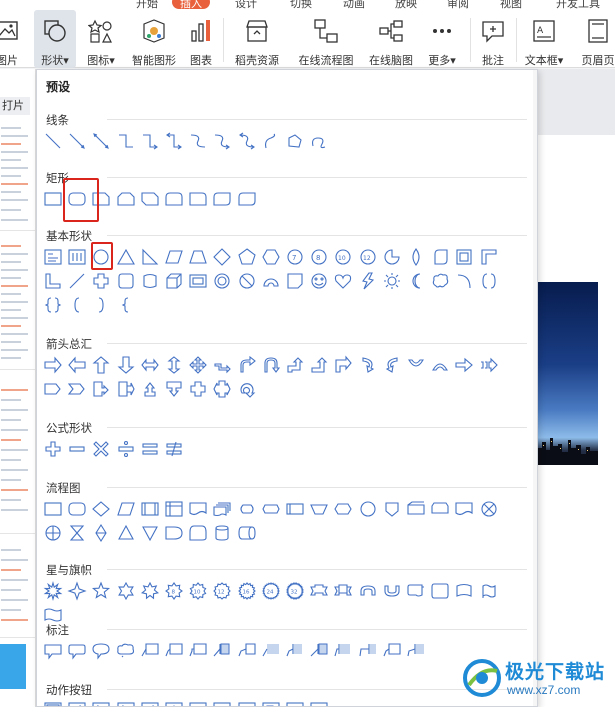 This screenshot has height=707, width=615. Describe the element at coordinates (343, 257) in the screenshot. I see `shape-basic-13: 10` at that location.